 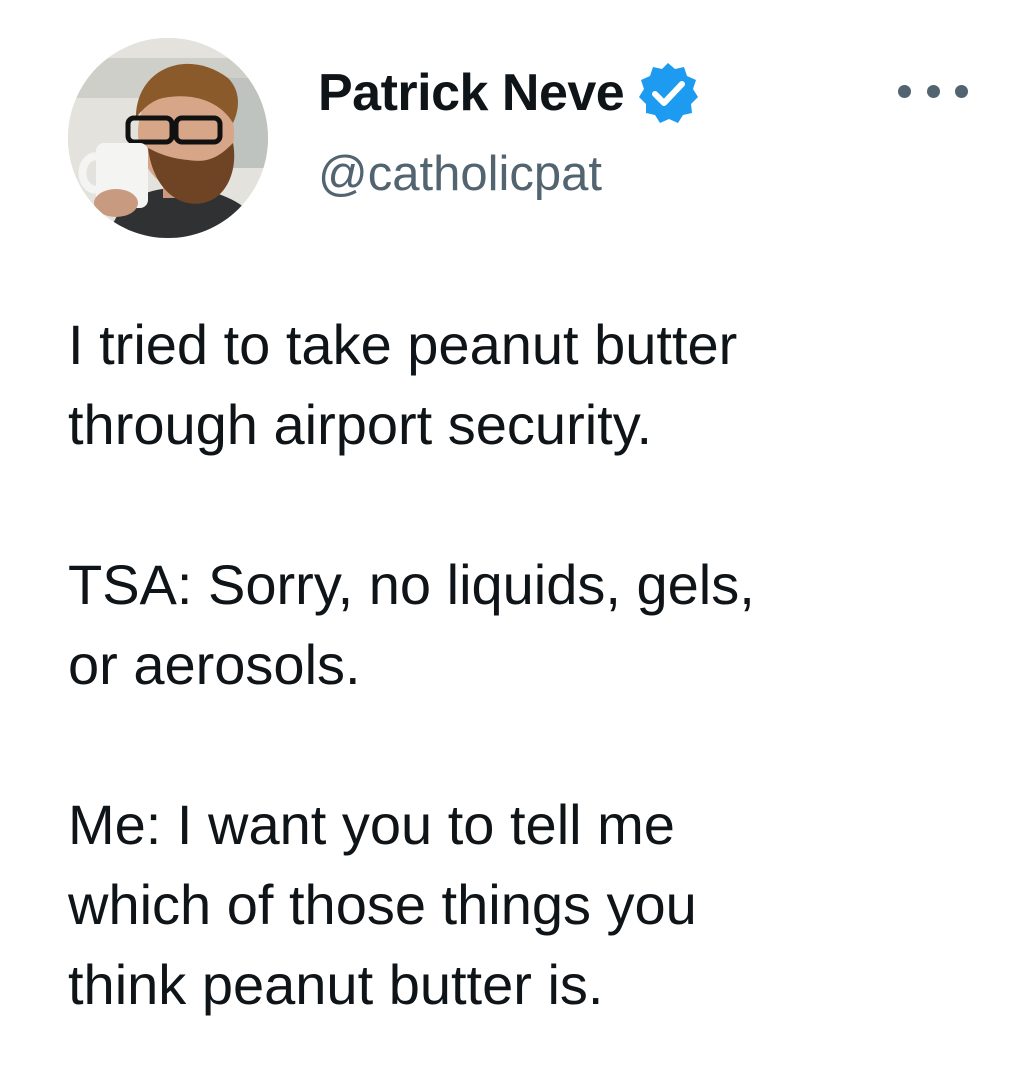 I want to click on more-options-icon, so click(x=933, y=91).